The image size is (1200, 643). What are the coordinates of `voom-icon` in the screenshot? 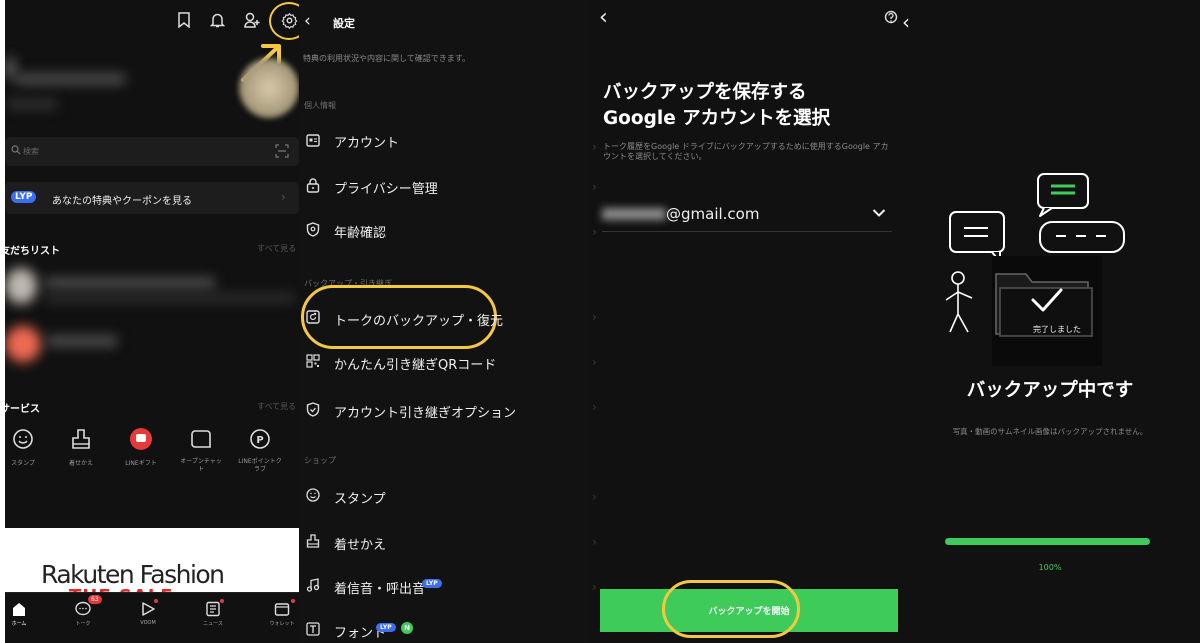 It's located at (148, 609).